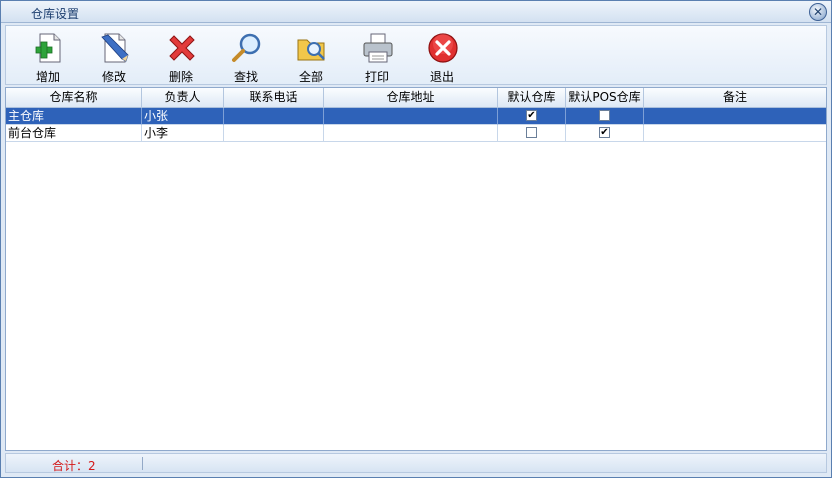 The image size is (832, 478). What do you see at coordinates (245, 77) in the screenshot?
I see `find-button-label: 查找` at bounding box center [245, 77].